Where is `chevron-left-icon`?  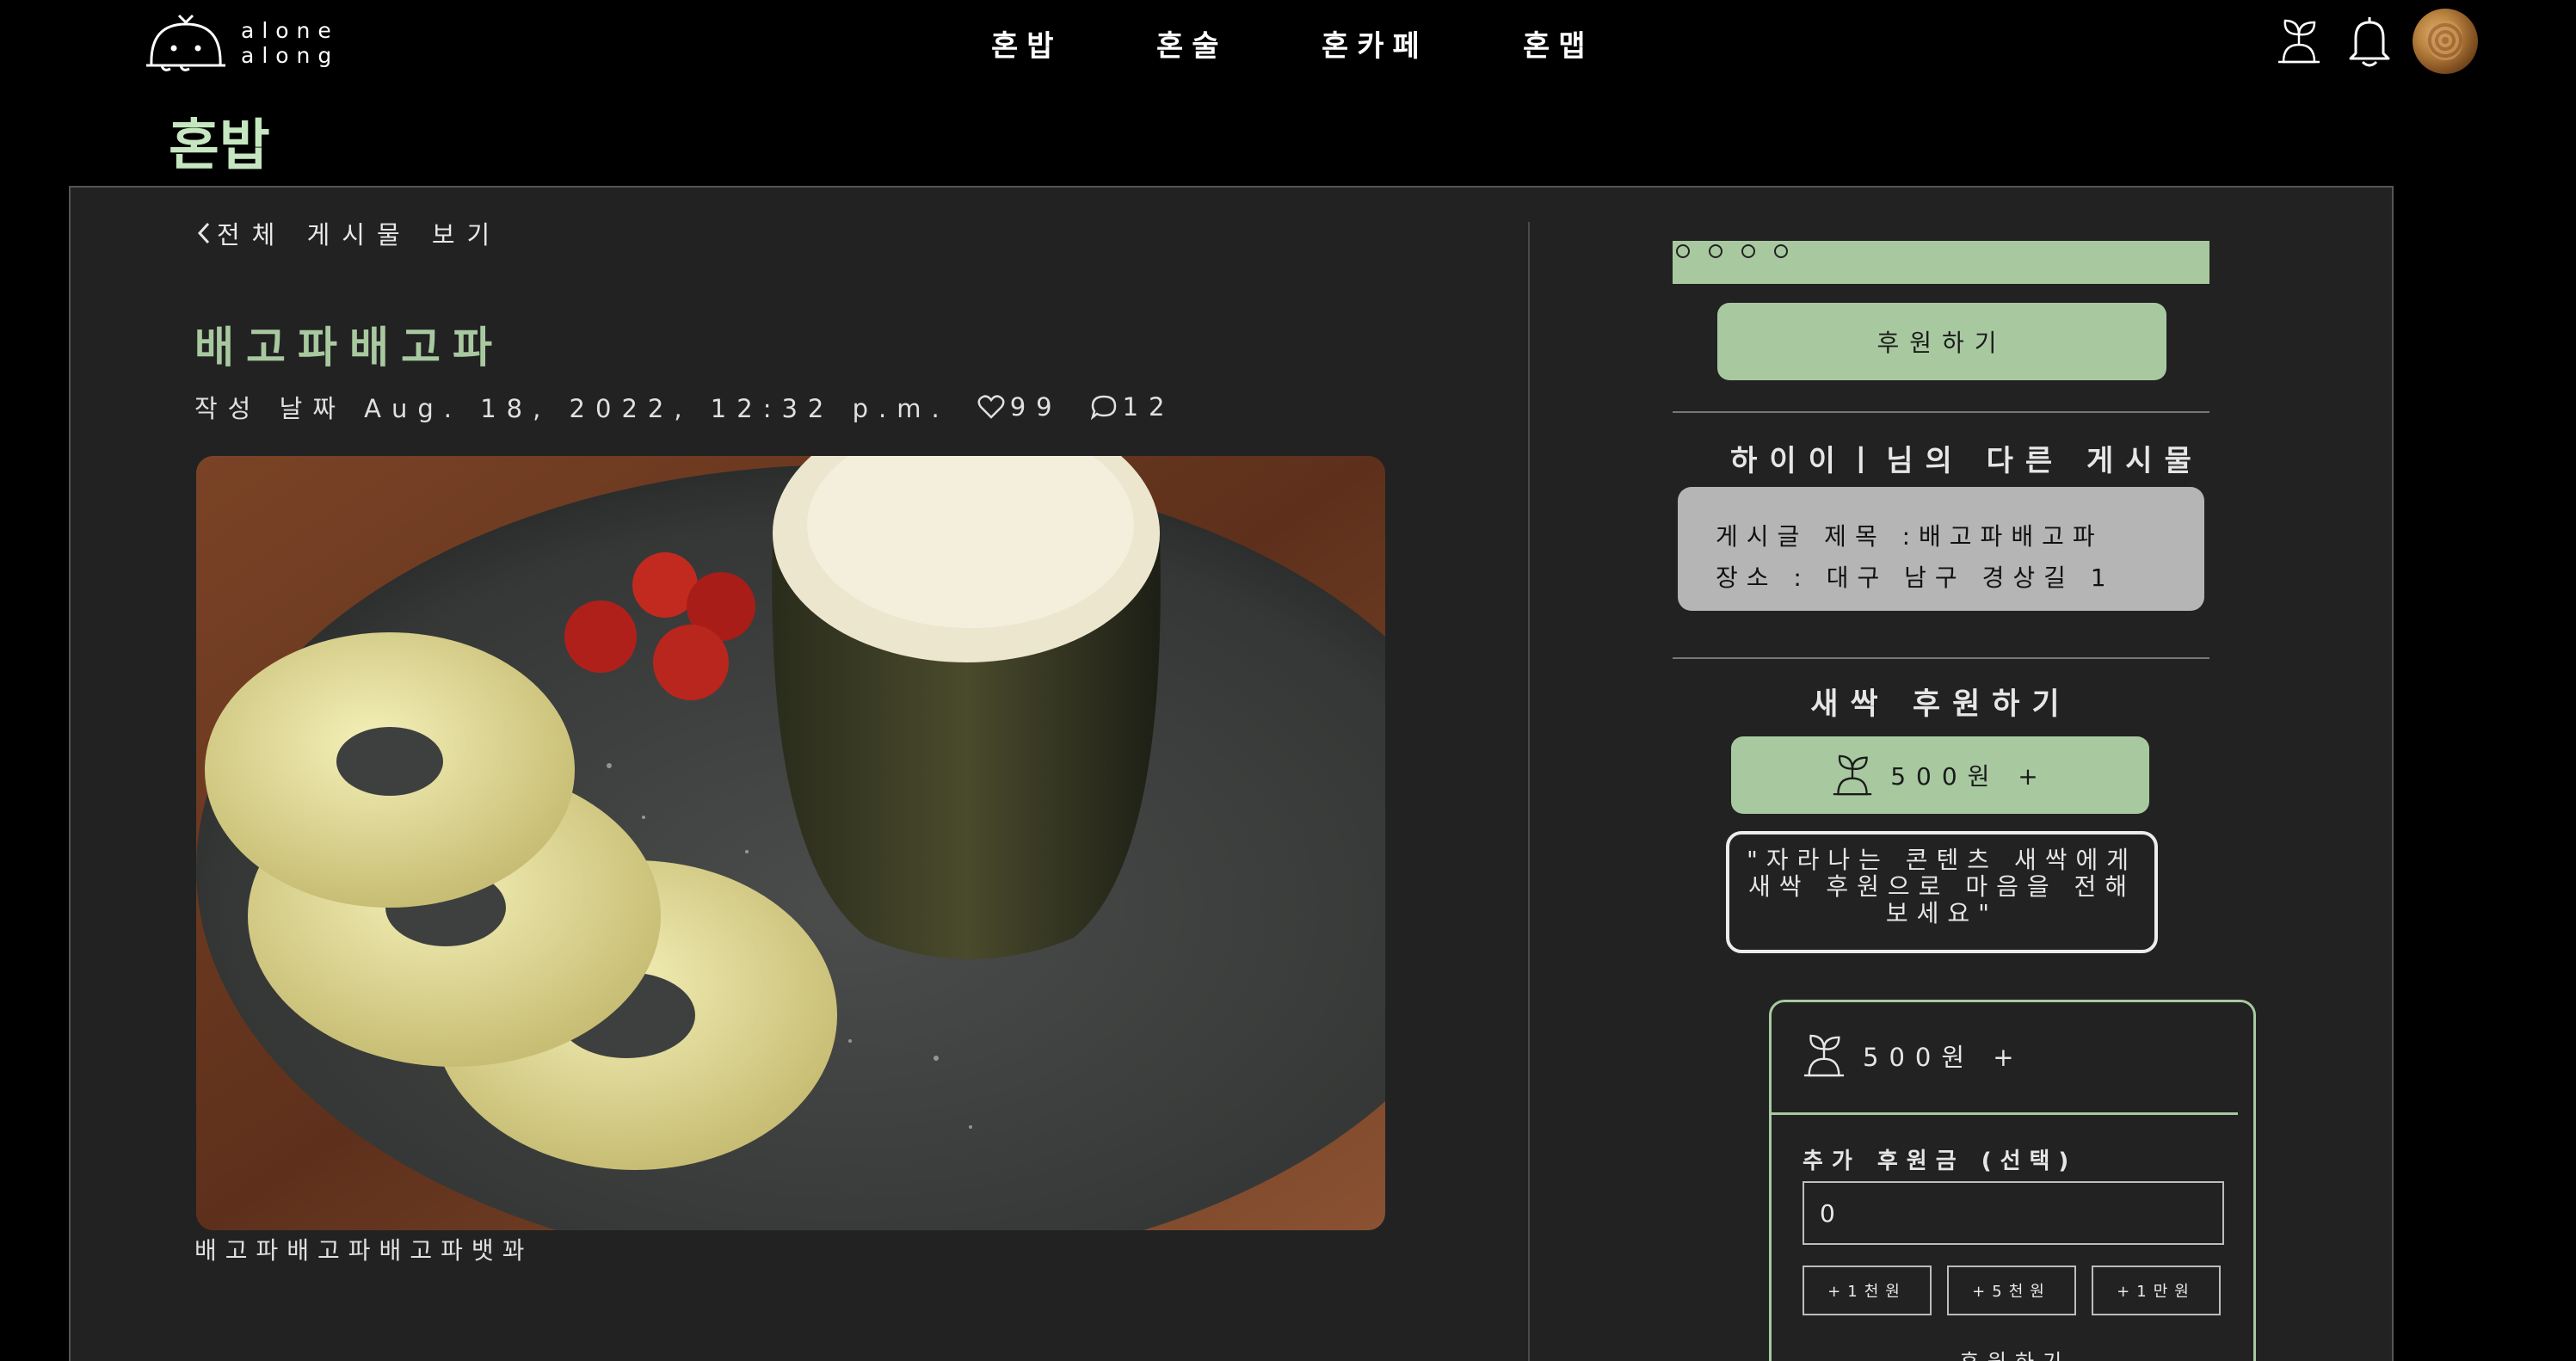
chevron-left-icon is located at coordinates (204, 233).